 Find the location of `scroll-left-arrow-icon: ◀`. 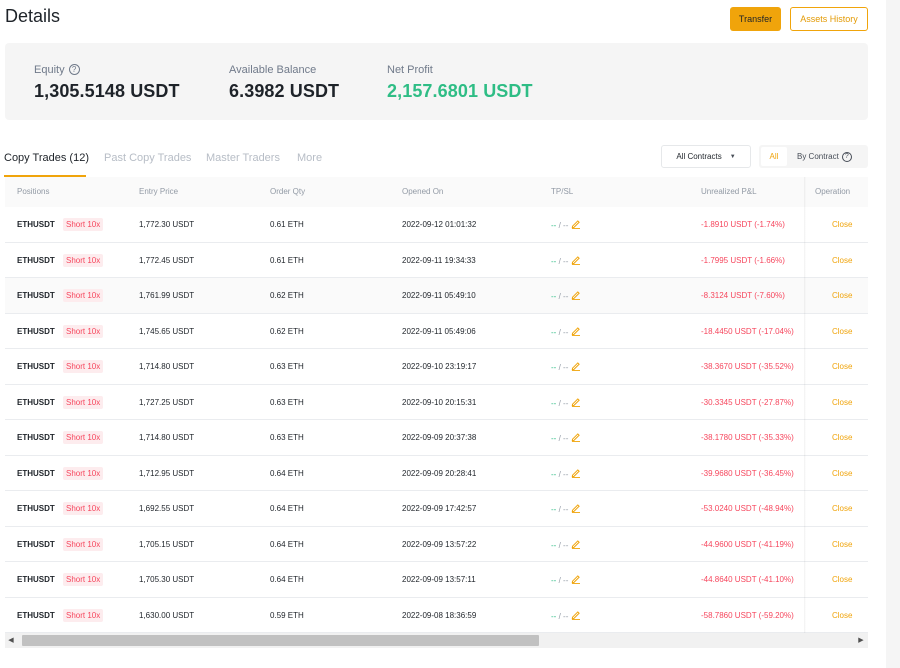

scroll-left-arrow-icon: ◀ is located at coordinates (11, 640).